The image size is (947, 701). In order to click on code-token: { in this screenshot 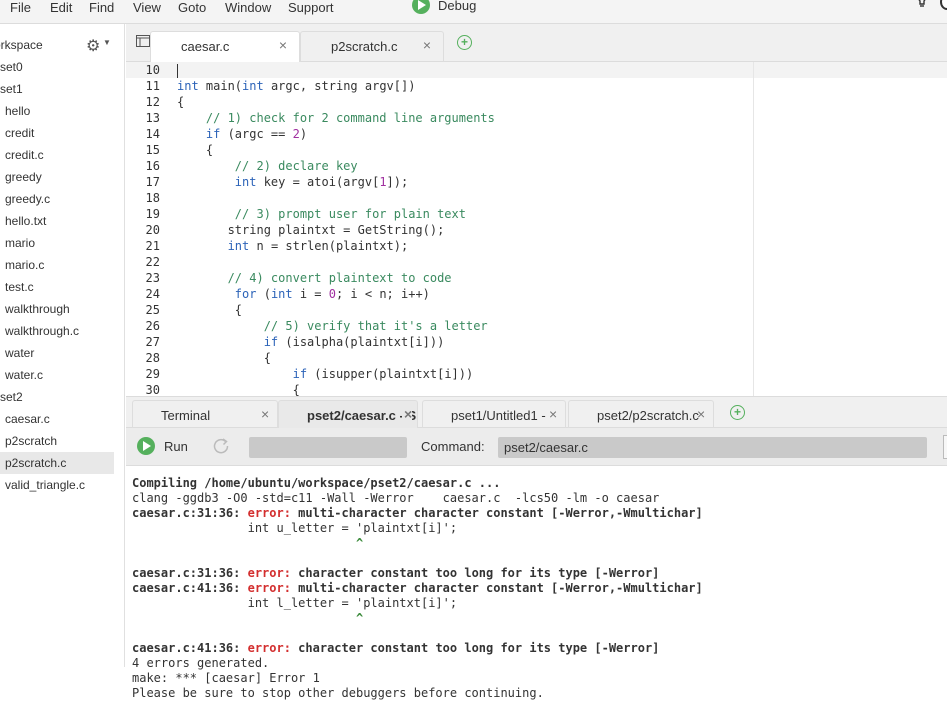, I will do `click(195, 150)`.